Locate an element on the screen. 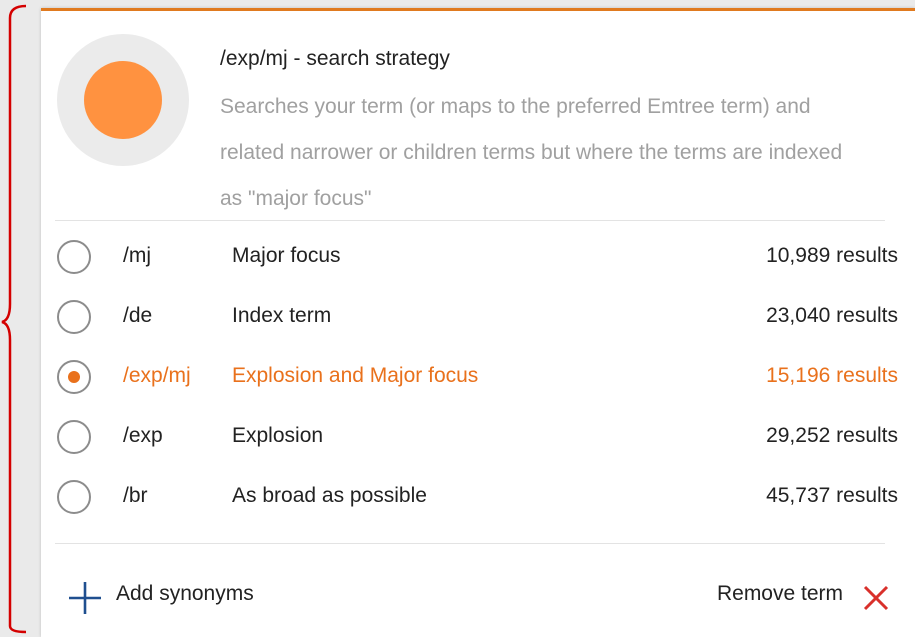 The image size is (915, 637). remove-term-label: Remove term is located at coordinates (779, 593).